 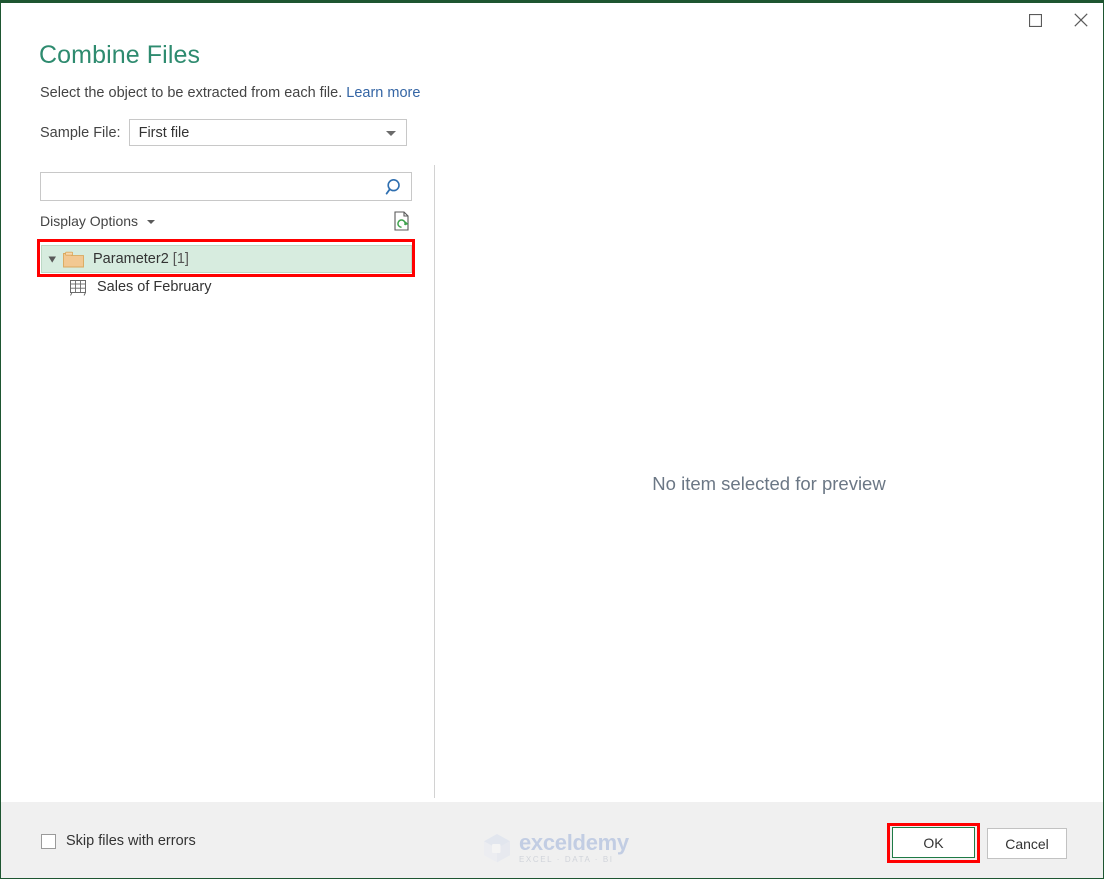 What do you see at coordinates (80, 132) in the screenshot?
I see `sample-file-label: Sample File:` at bounding box center [80, 132].